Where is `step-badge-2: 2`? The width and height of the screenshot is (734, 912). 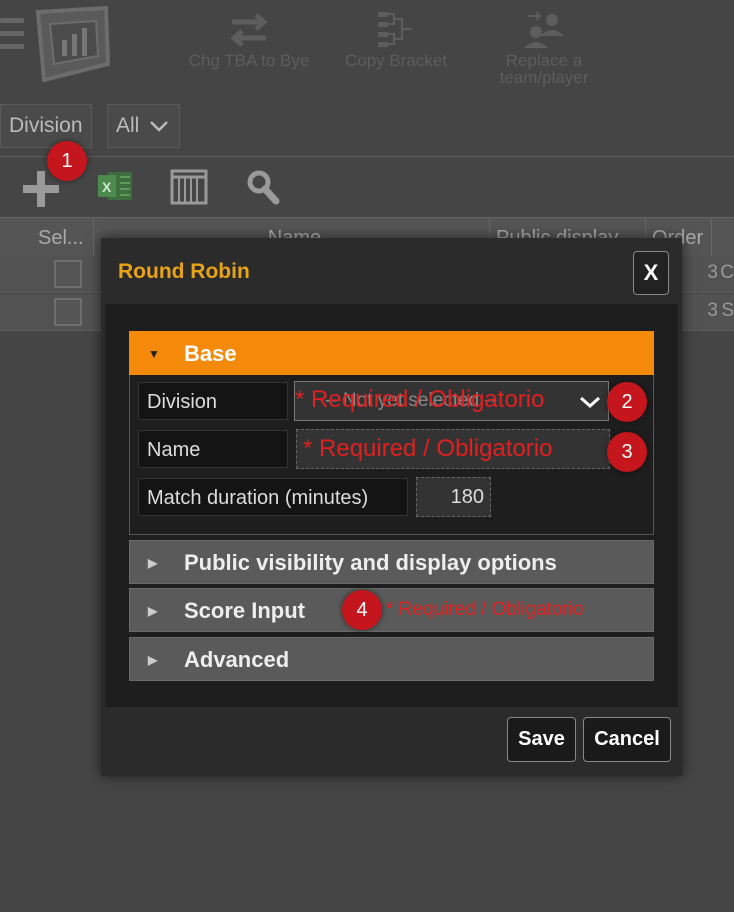
step-badge-2: 2 is located at coordinates (627, 402).